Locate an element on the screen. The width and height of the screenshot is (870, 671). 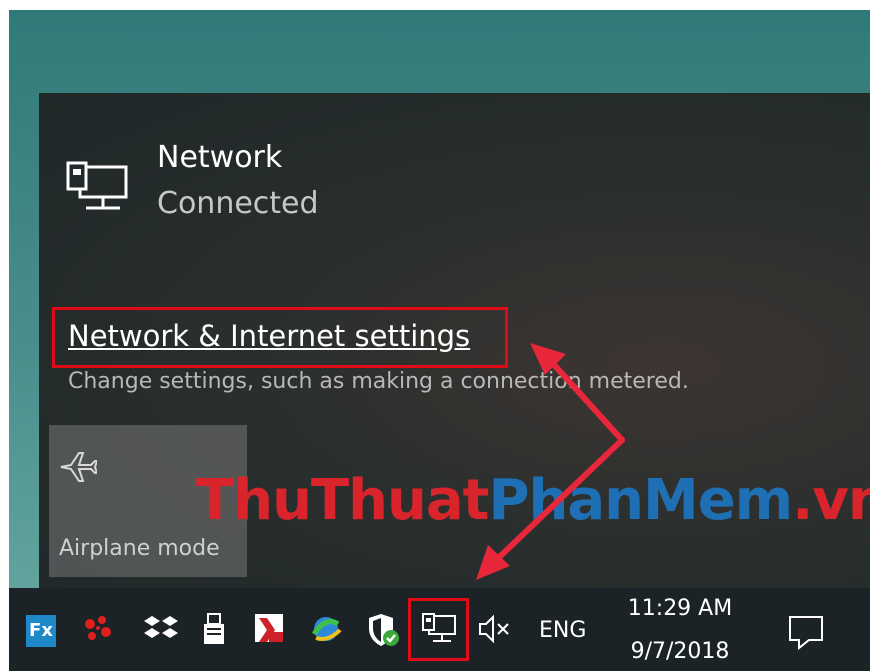
kaspersky-icon is located at coordinates (270, 629).